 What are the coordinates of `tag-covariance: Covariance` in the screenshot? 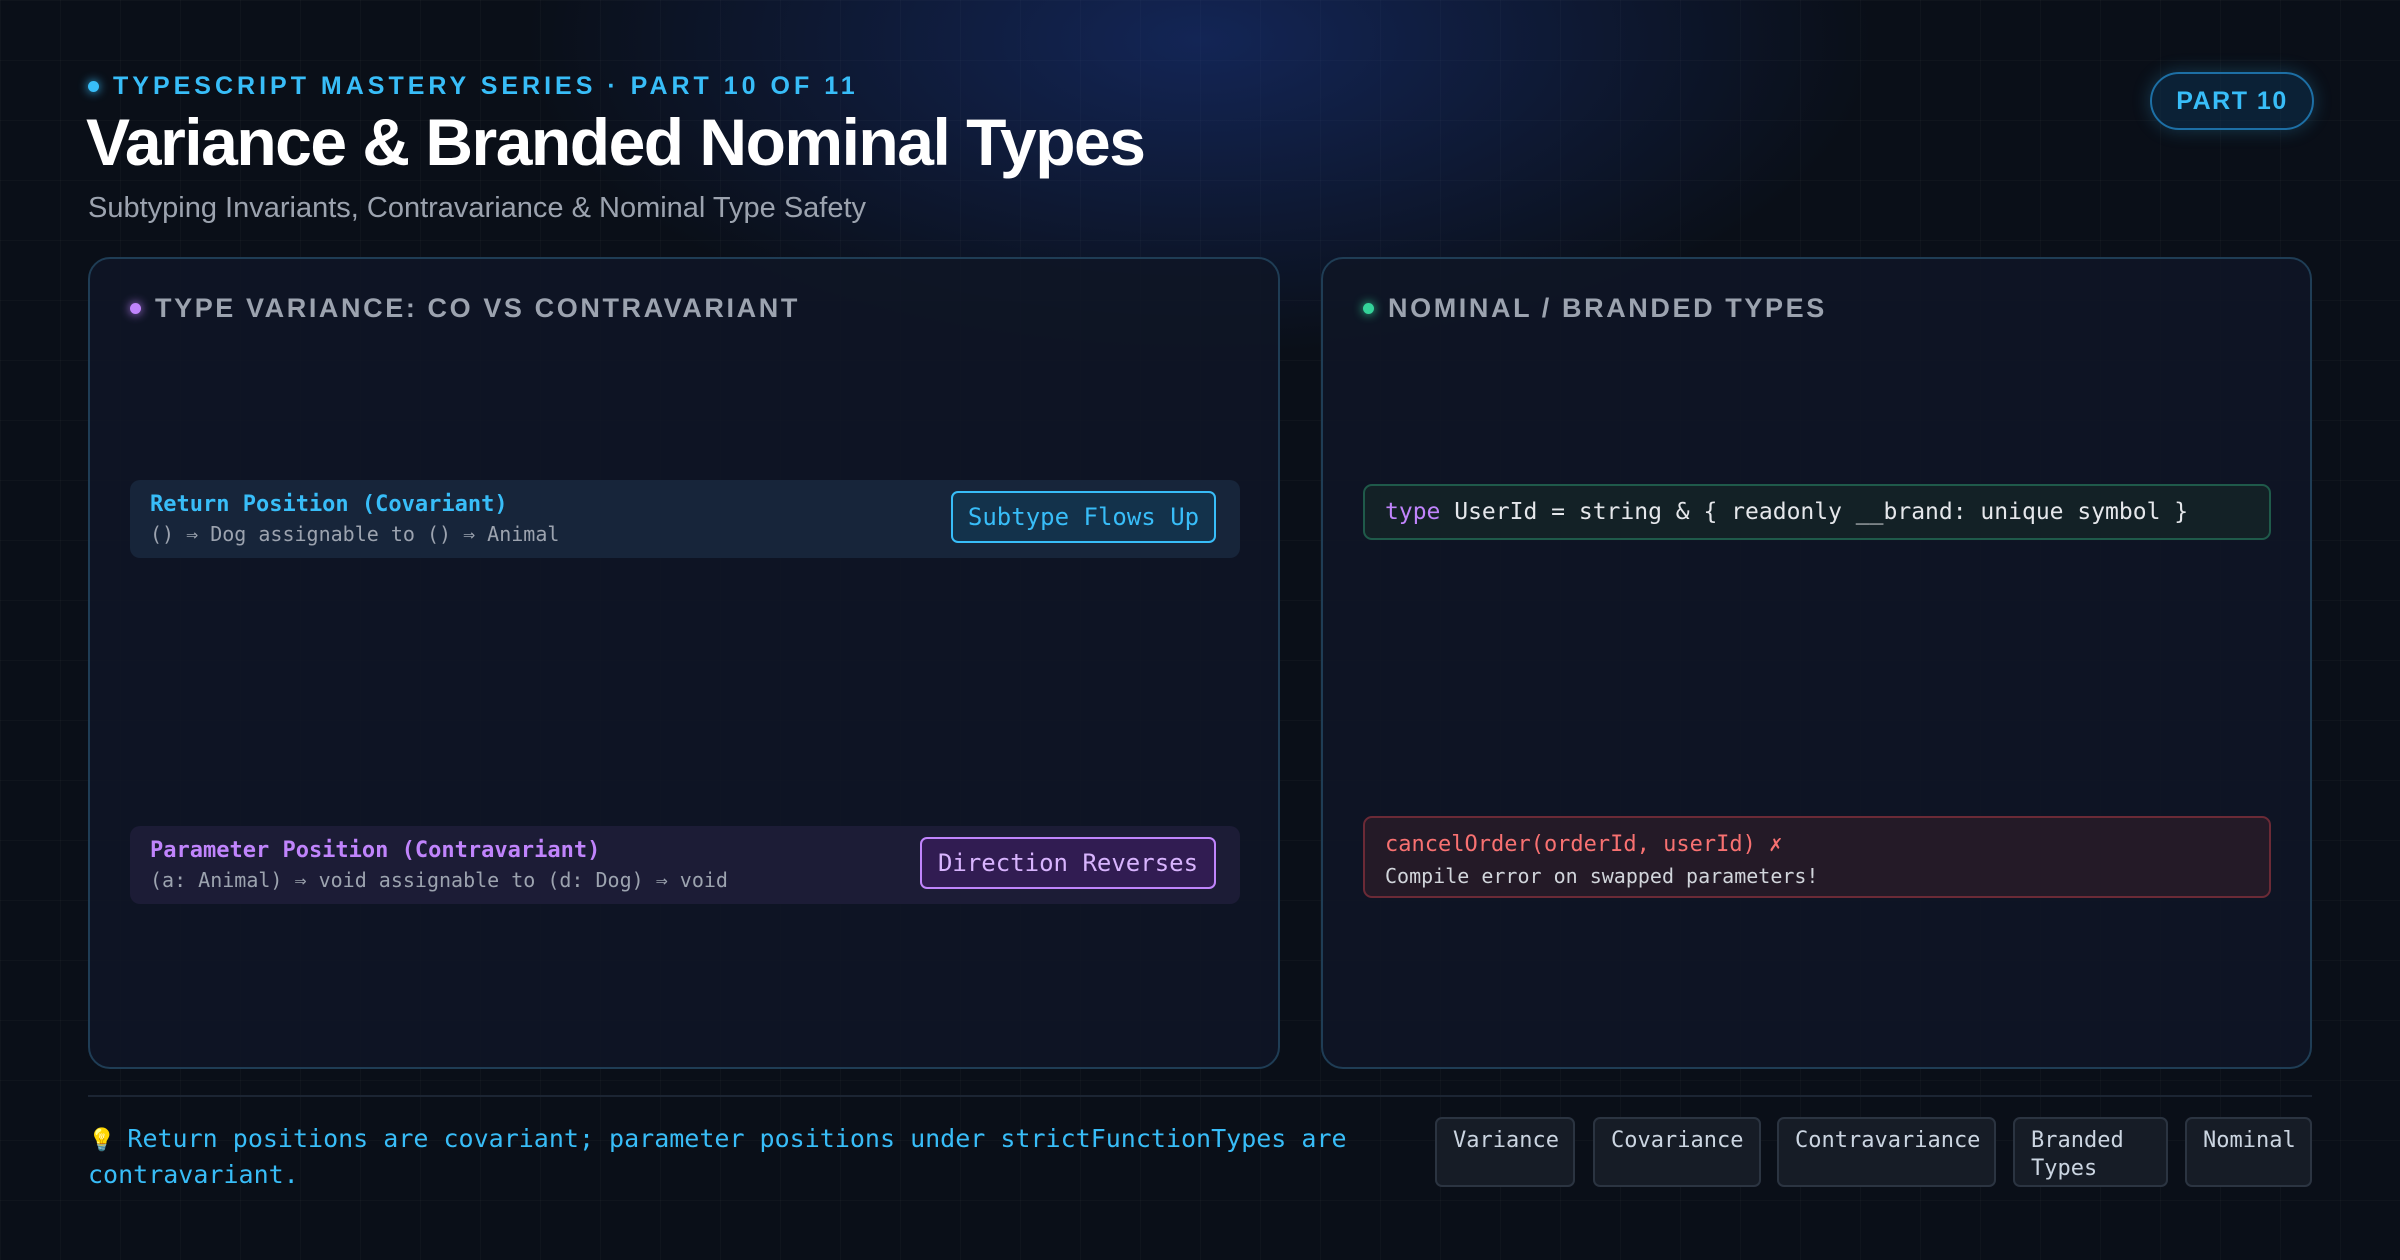 It's located at (1677, 1152).